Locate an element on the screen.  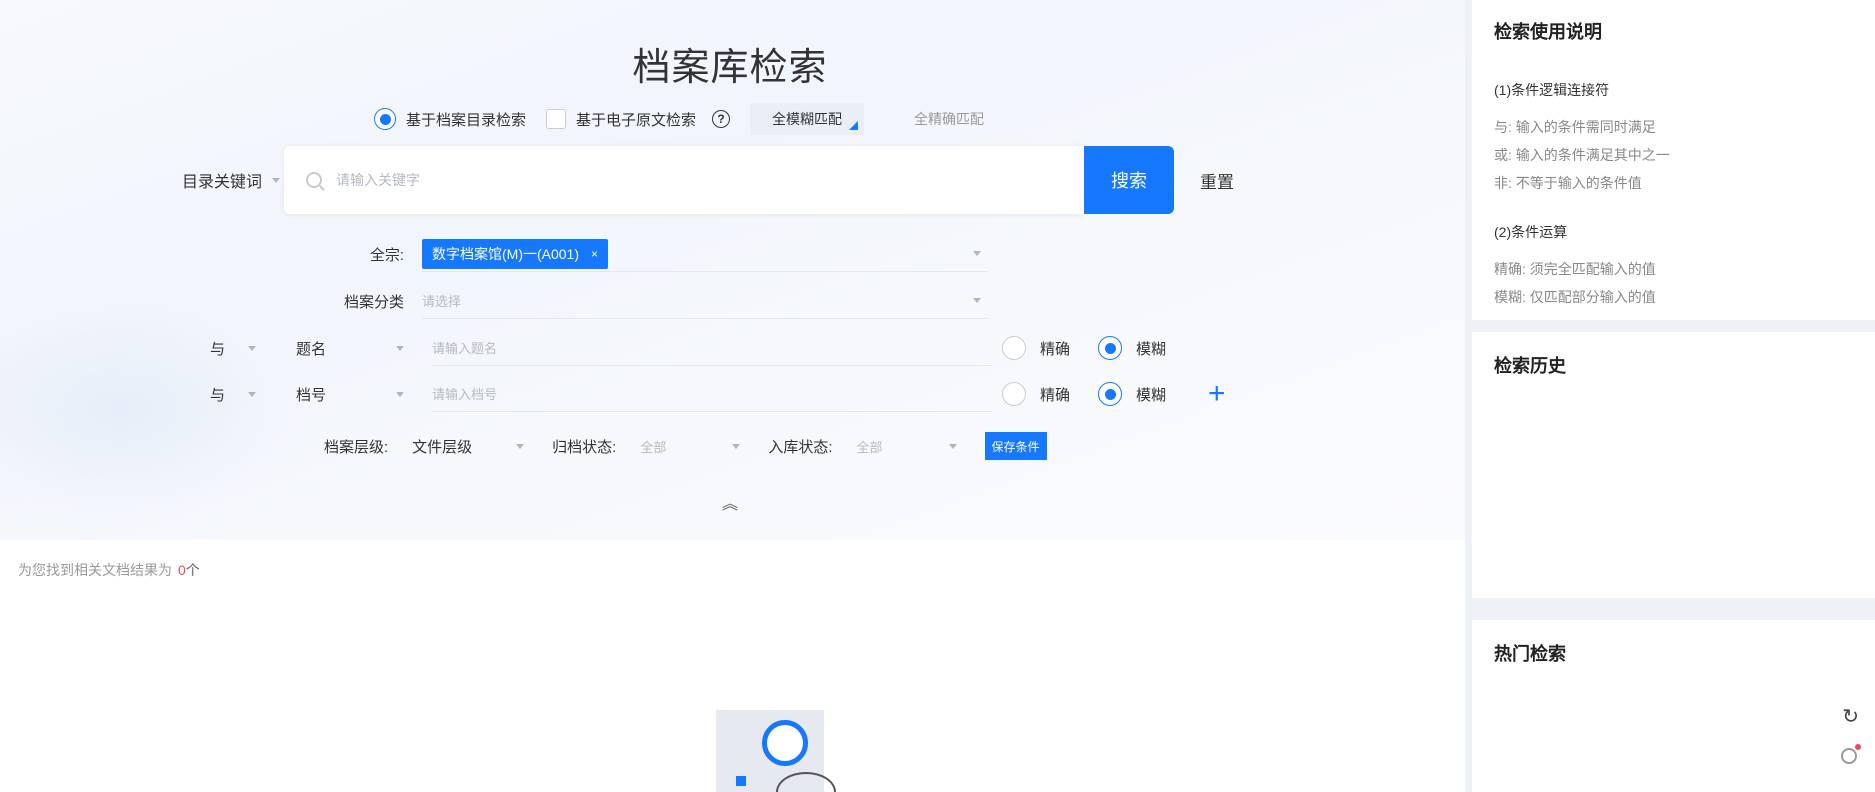
fuzzy-match-button: 全模糊匹配 is located at coordinates (807, 119).